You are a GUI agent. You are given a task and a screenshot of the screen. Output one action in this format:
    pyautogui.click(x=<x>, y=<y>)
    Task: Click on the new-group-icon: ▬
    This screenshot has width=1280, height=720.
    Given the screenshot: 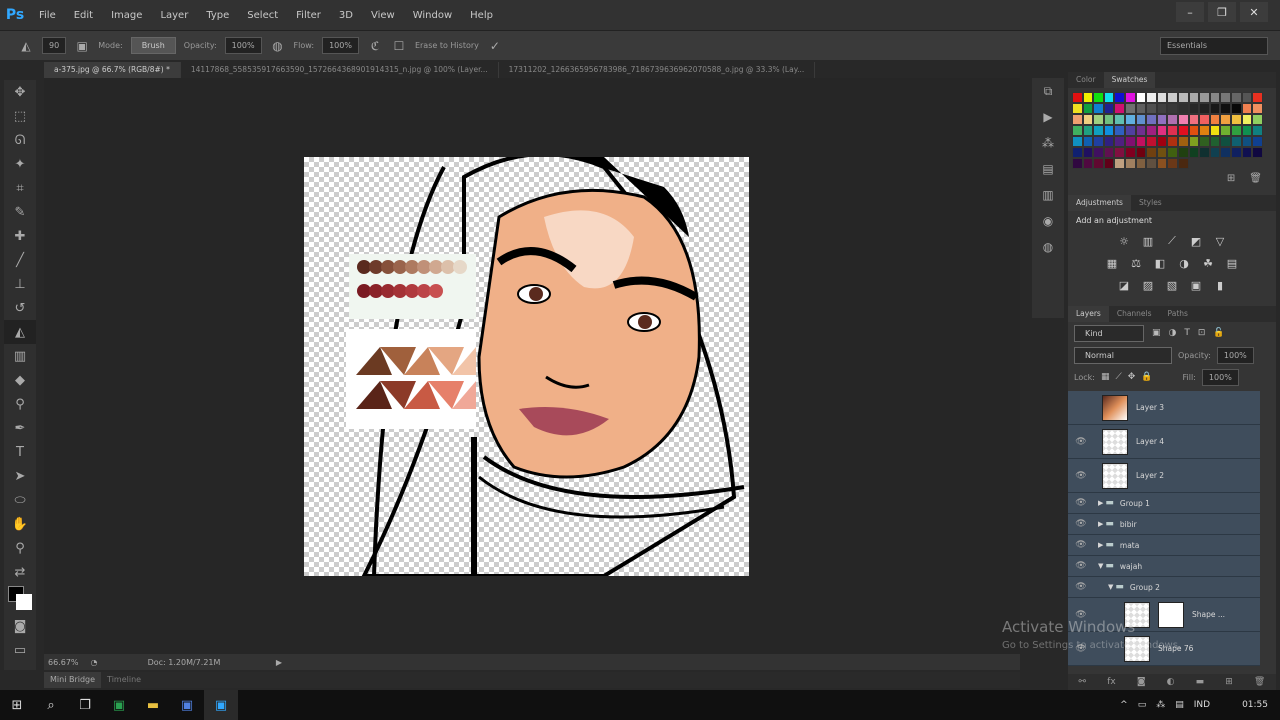 What is the action you would take?
    pyautogui.click(x=1200, y=682)
    